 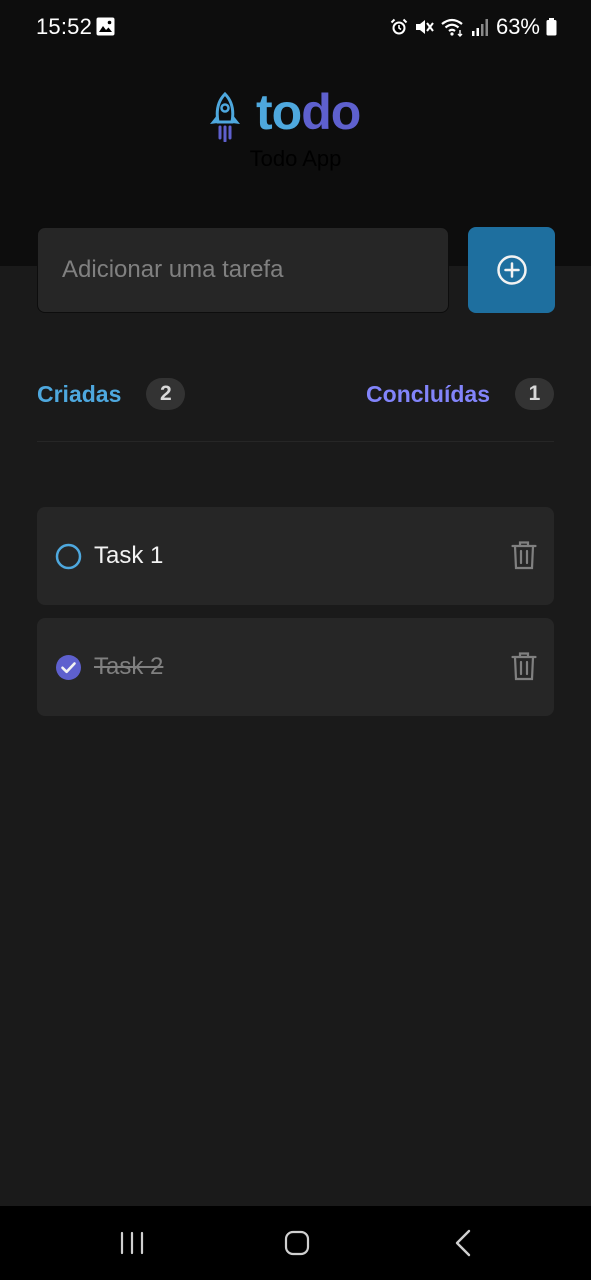 What do you see at coordinates (68, 667) in the screenshot?
I see `checked-circle-icon` at bounding box center [68, 667].